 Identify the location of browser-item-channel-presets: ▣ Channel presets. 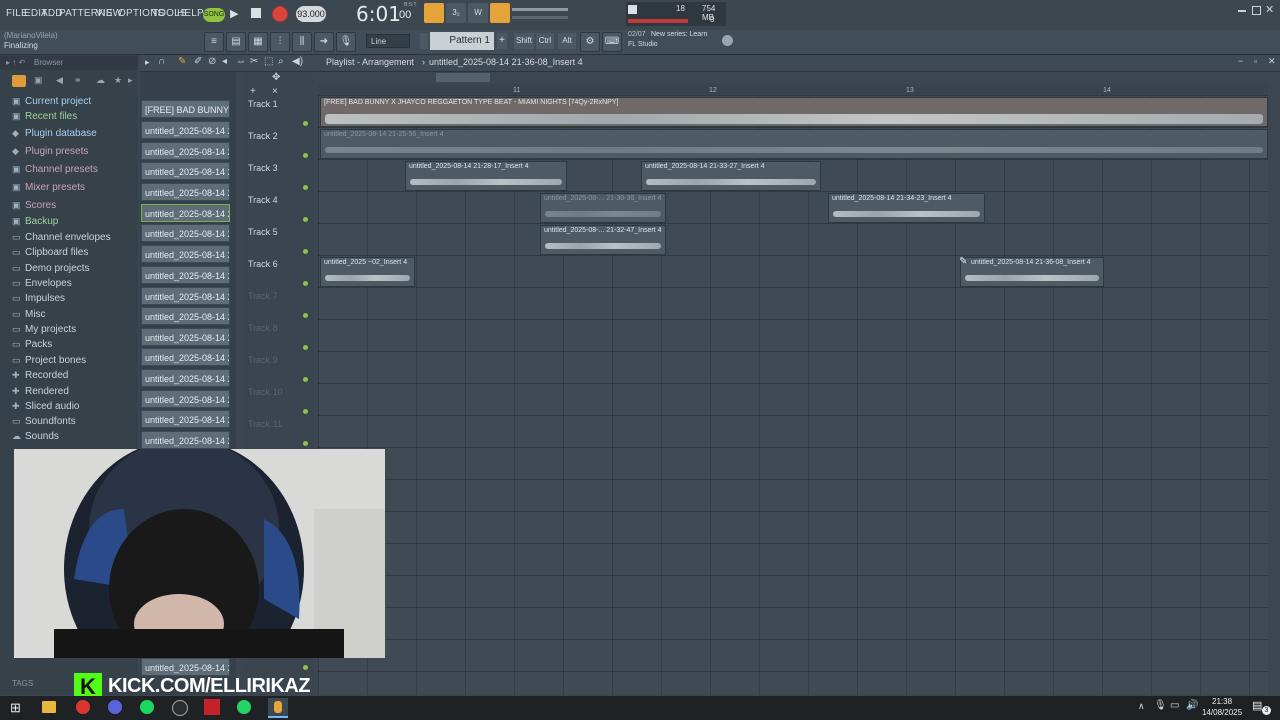
(55, 169).